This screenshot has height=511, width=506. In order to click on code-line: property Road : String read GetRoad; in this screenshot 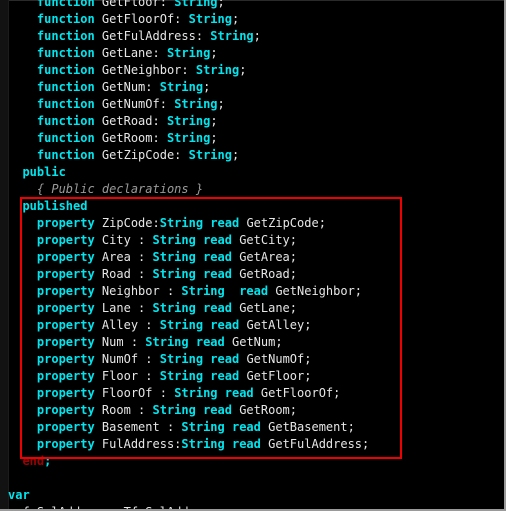, I will do `click(148, 274)`.